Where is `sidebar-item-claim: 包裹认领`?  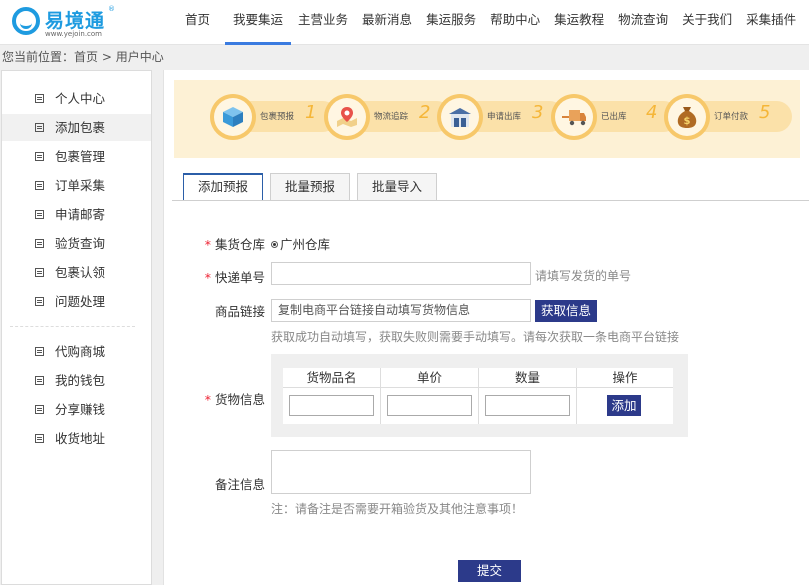 sidebar-item-claim: 包裹认领 is located at coordinates (76, 272).